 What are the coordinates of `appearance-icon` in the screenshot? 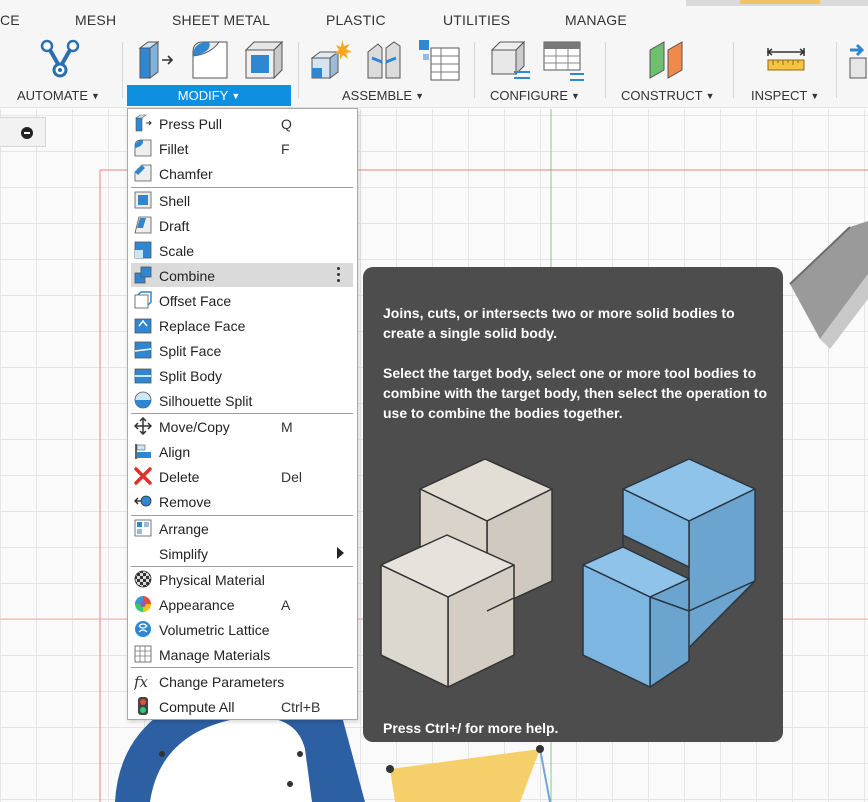 It's located at (143, 604).